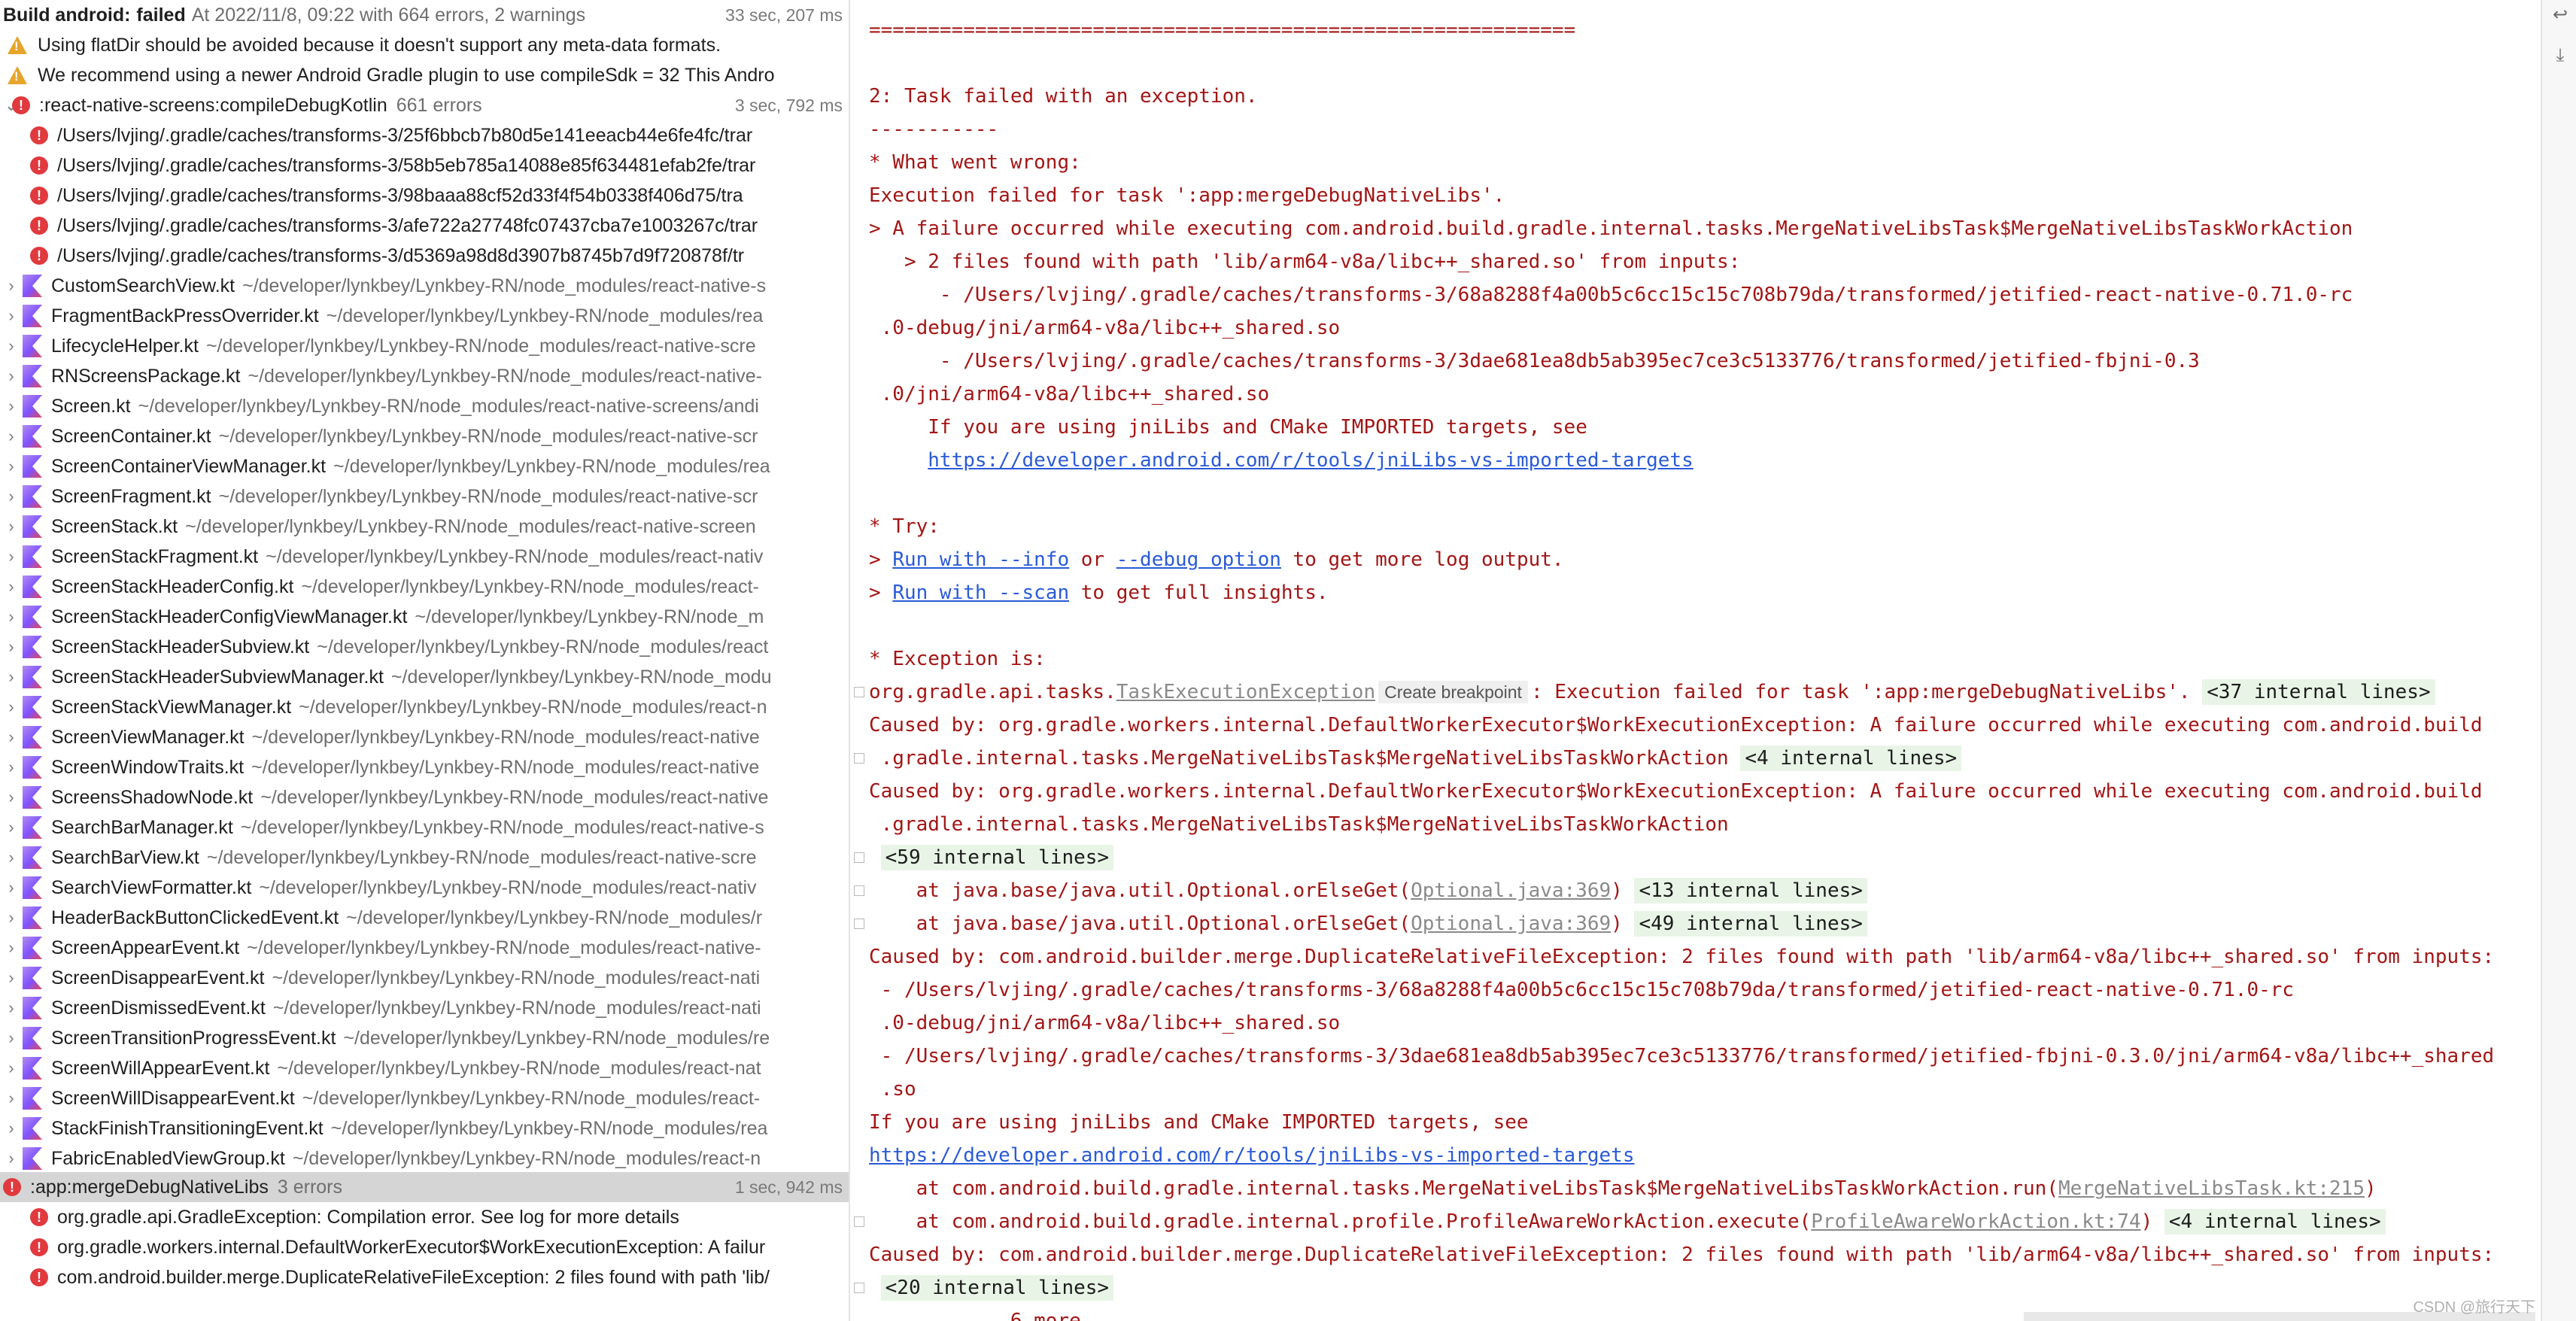 This screenshot has width=2576, height=1321. I want to click on internal-lines-fold: <13 internal lines>, so click(1751, 890).